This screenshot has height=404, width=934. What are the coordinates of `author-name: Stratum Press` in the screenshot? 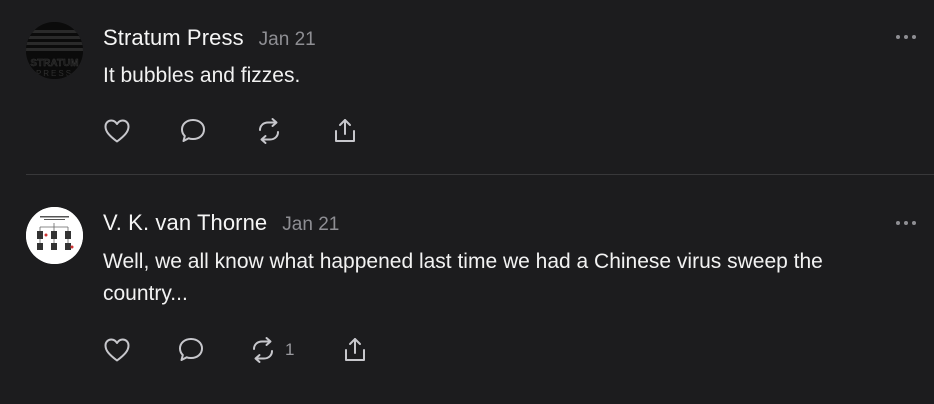 It's located at (173, 38).